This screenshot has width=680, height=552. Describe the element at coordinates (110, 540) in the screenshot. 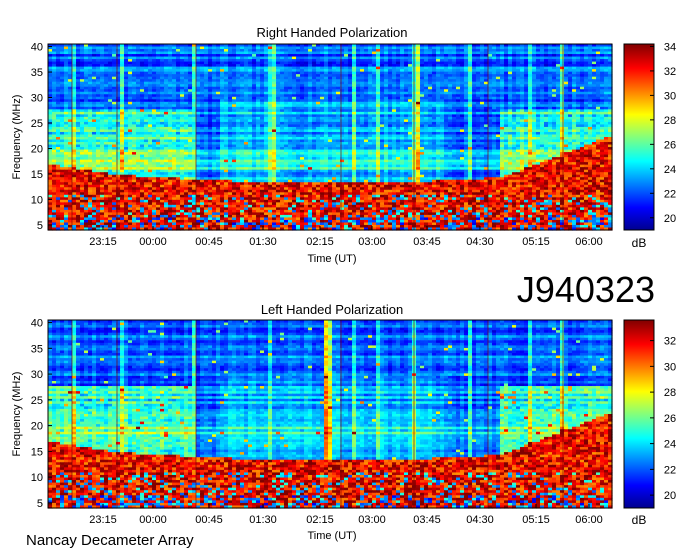

I see `footer-caption: Nancay Decameter Array` at that location.